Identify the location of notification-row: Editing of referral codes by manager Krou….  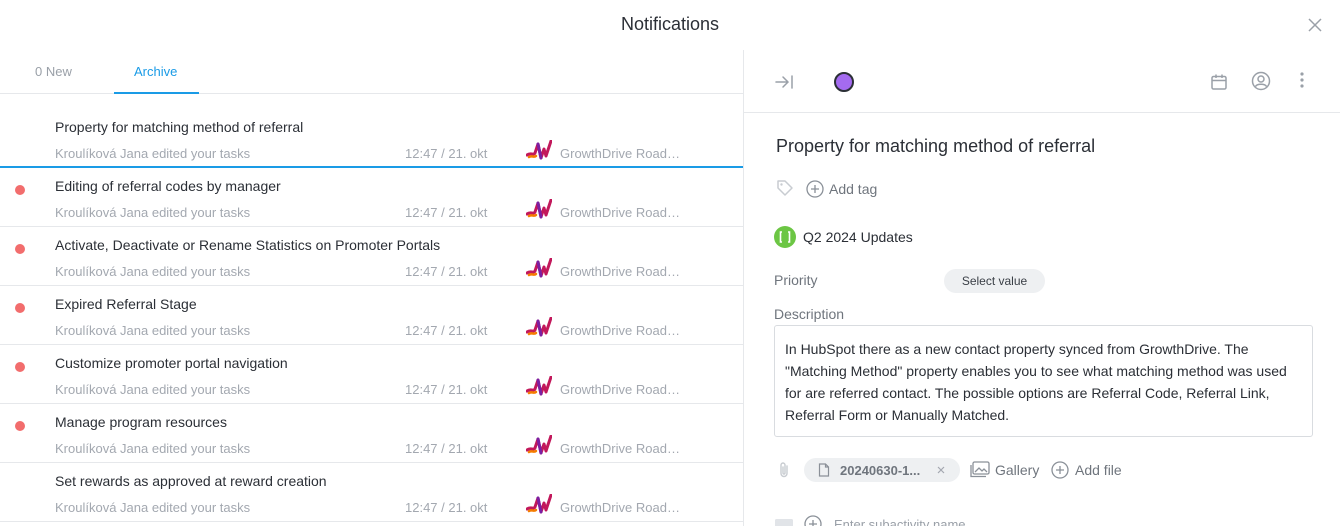
(371, 197).